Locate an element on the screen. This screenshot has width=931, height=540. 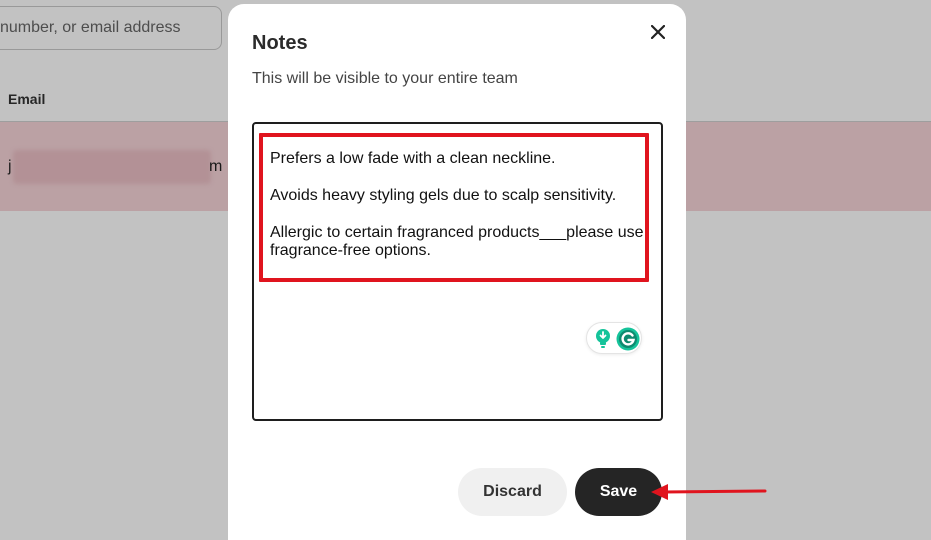
lightbulb-icon is located at coordinates (603, 339).